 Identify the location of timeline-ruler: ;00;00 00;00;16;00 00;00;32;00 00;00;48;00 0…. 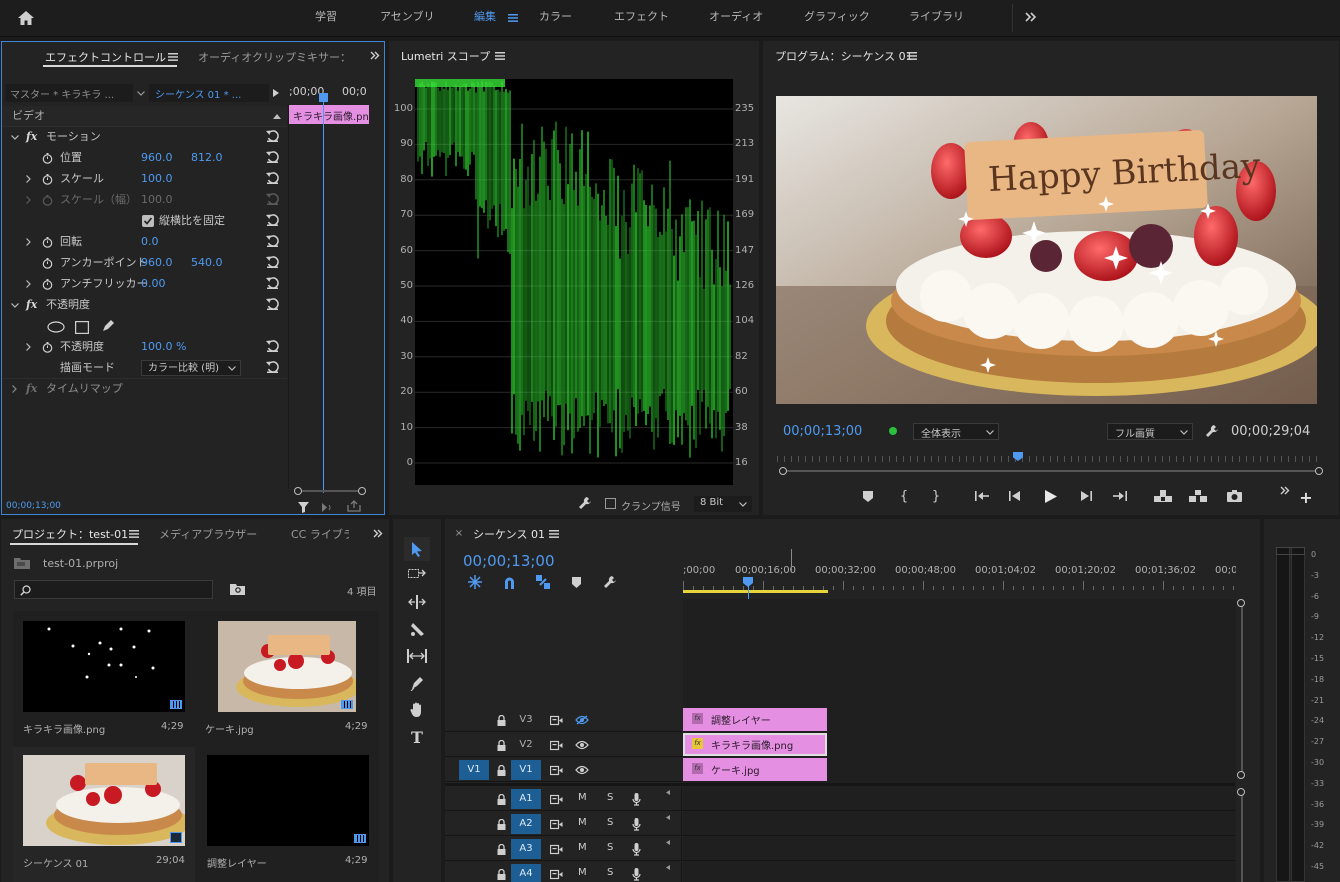
(959, 577).